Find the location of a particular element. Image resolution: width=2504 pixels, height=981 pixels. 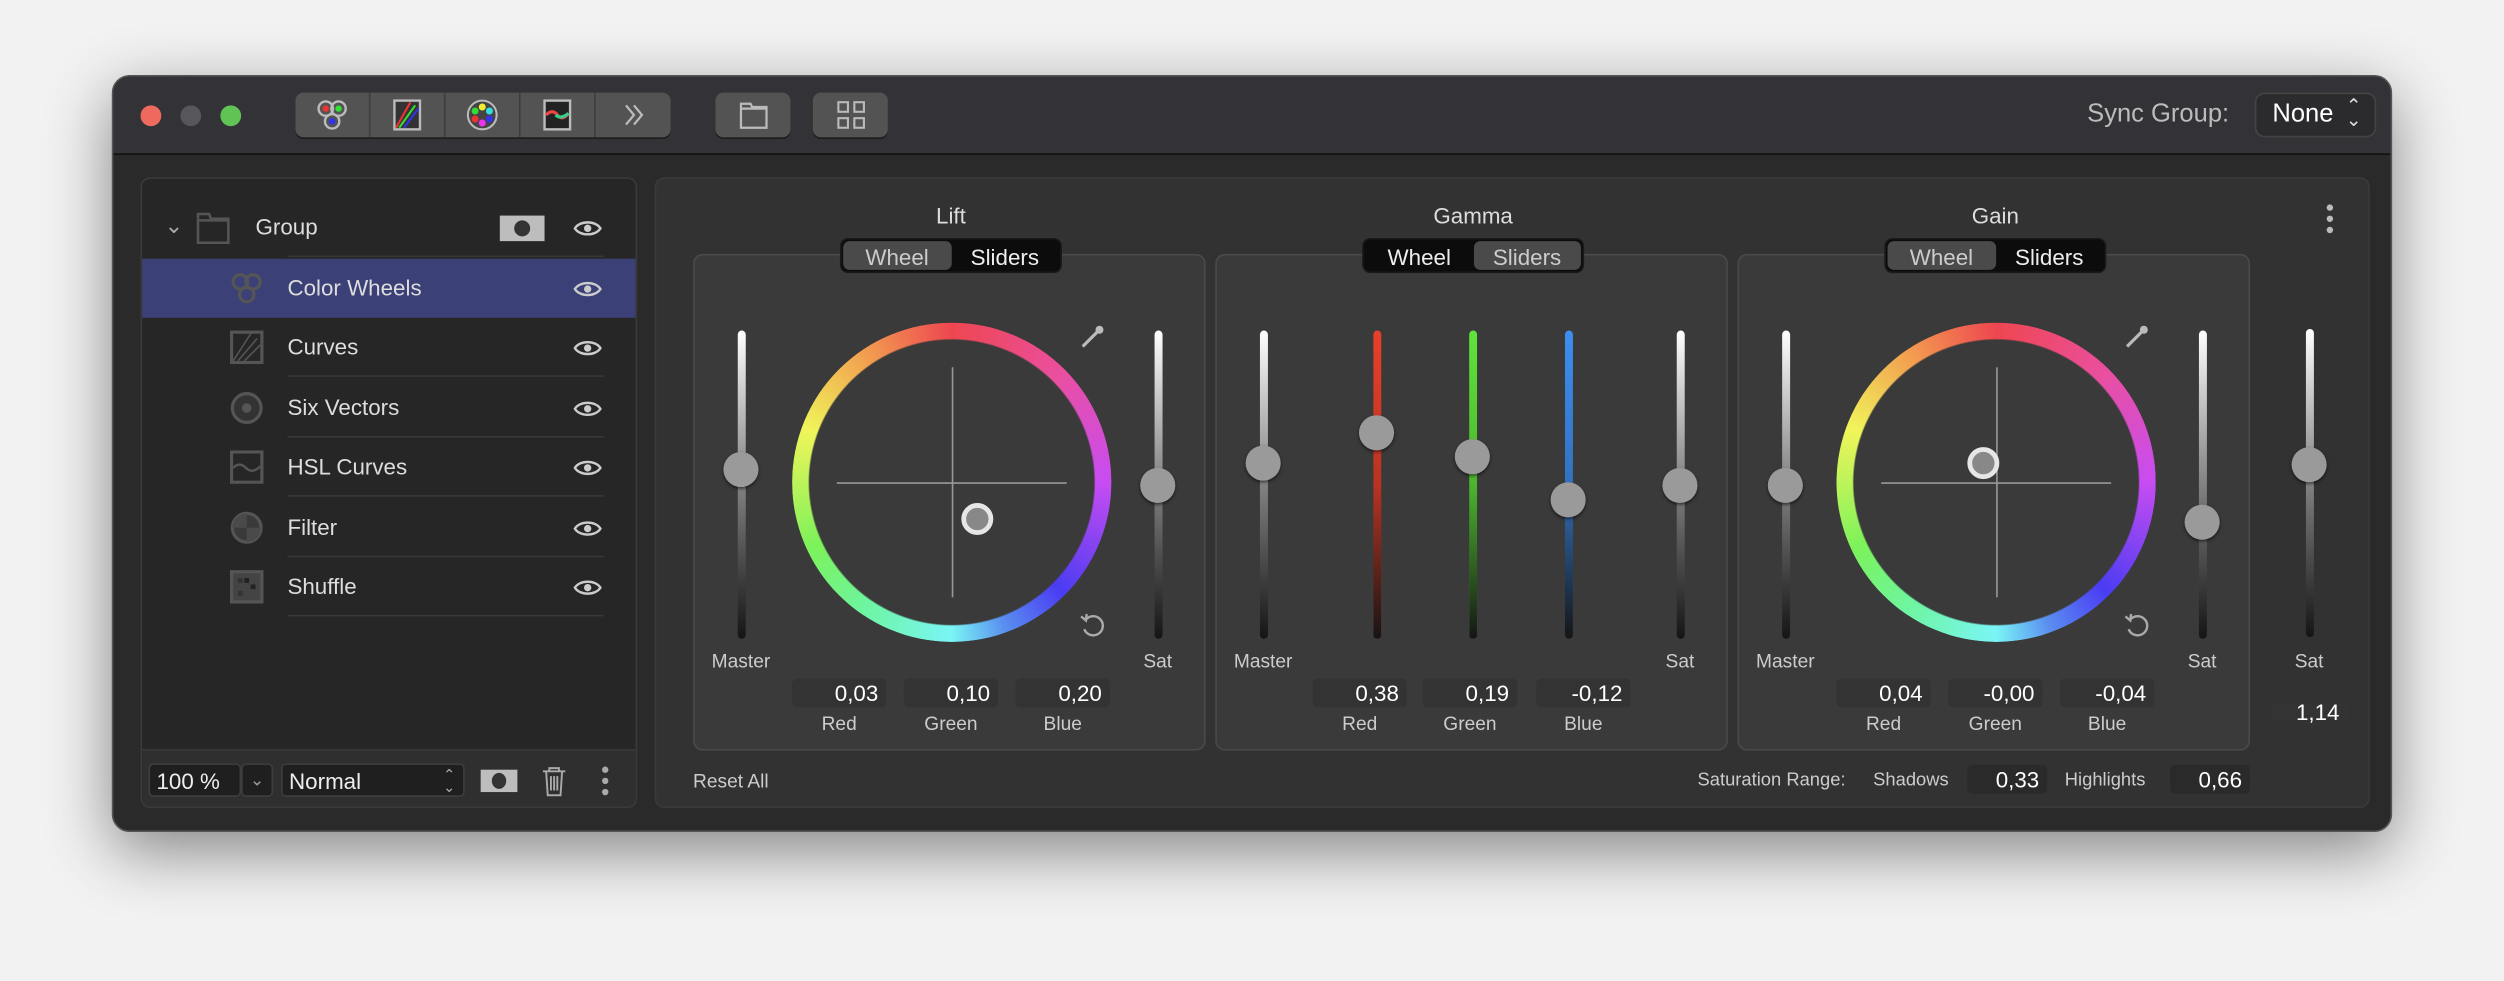

curves-icon is located at coordinates (407, 115).